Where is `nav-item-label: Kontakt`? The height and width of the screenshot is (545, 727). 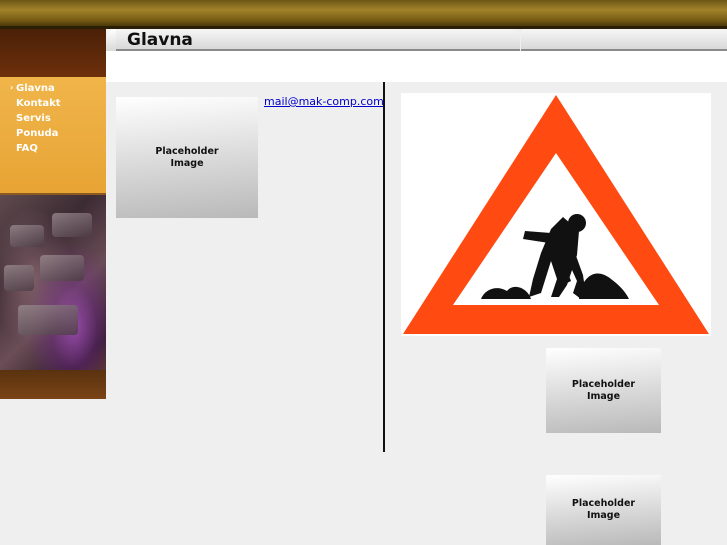 nav-item-label: Kontakt is located at coordinates (38, 103).